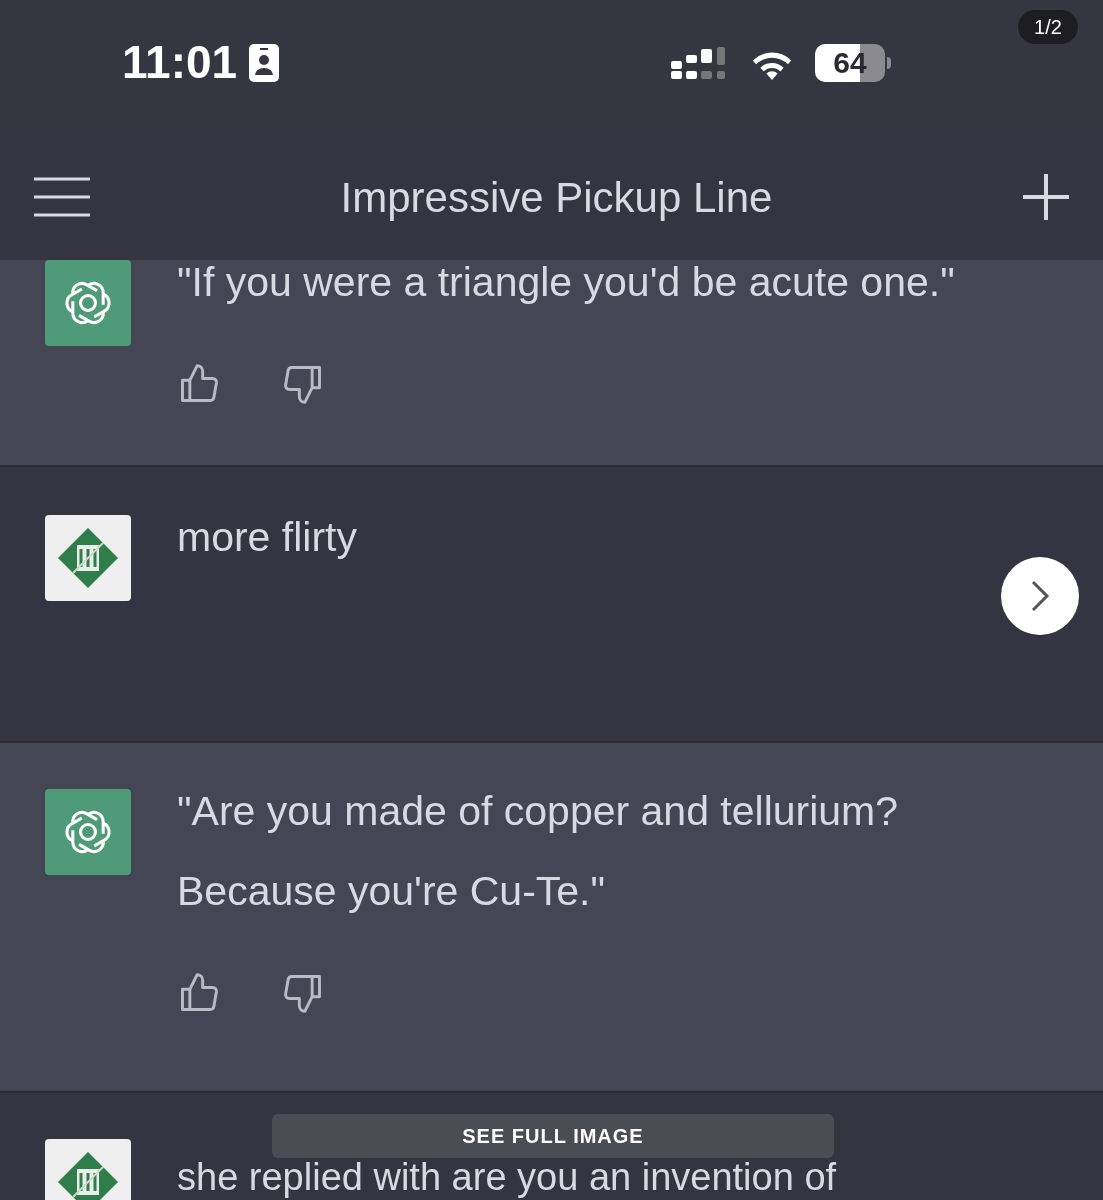 The image size is (1103, 1200). I want to click on message-text: "Are you made of copper and tellurium? Because you're Cu-Te.", so click(538, 851).